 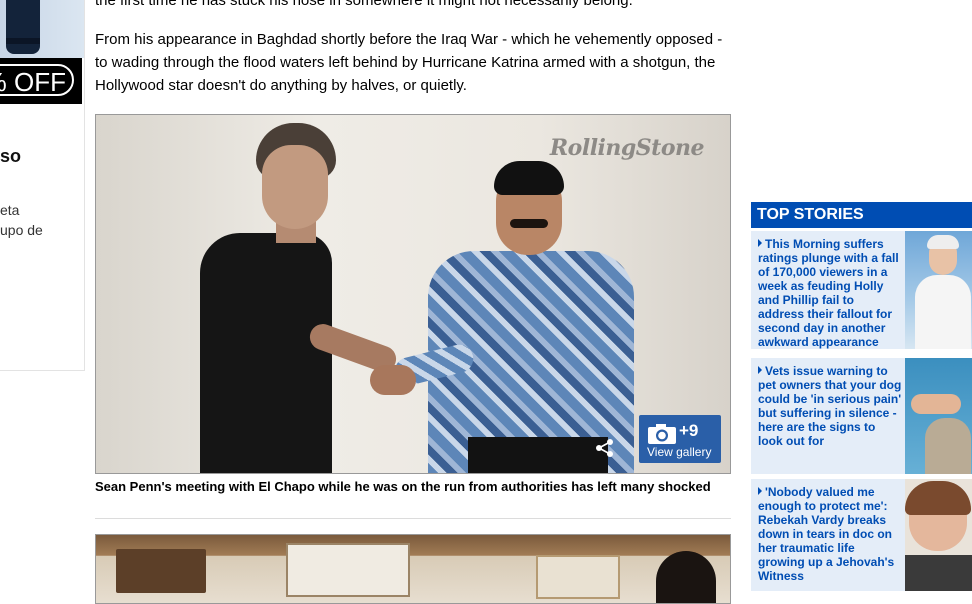 I want to click on promo-garment-cuff, so click(x=23, y=41).